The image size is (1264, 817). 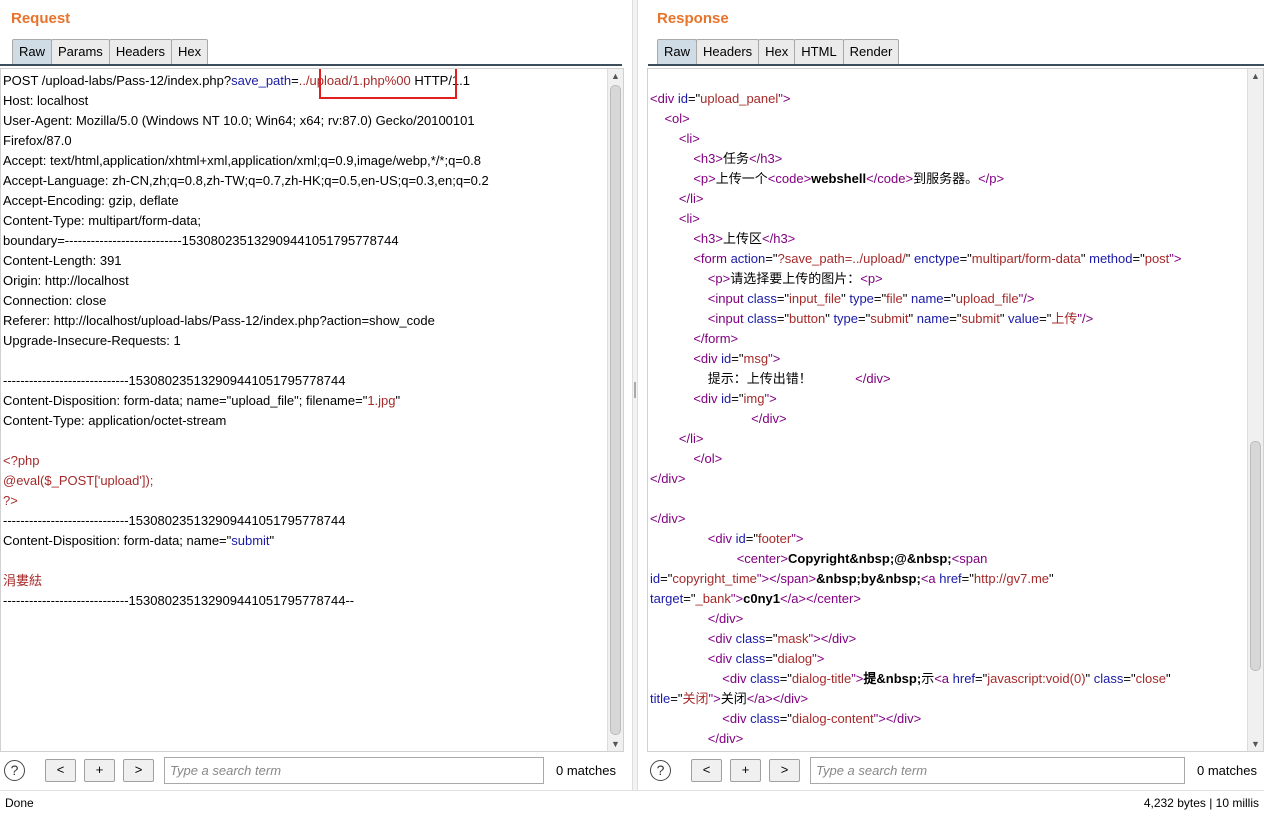 I want to click on code-token: </p>, so click(x=991, y=178).